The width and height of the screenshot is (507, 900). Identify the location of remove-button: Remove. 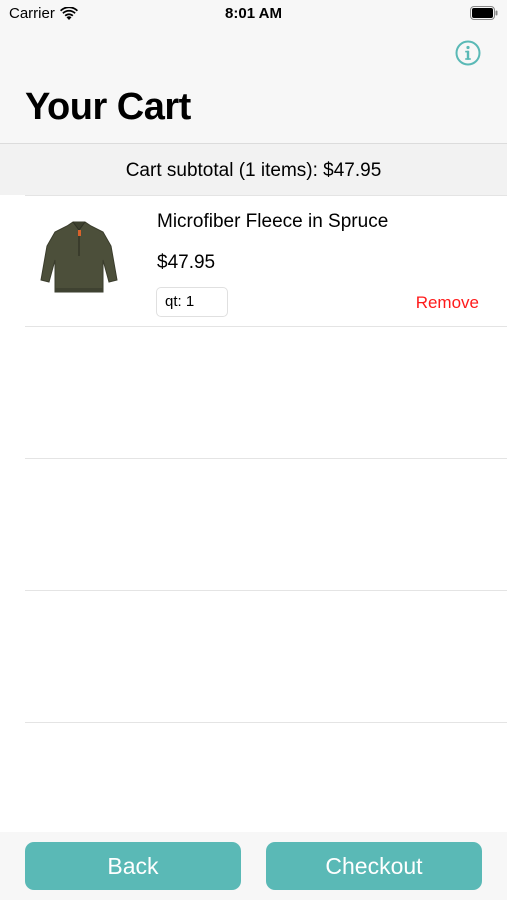
(447, 303).